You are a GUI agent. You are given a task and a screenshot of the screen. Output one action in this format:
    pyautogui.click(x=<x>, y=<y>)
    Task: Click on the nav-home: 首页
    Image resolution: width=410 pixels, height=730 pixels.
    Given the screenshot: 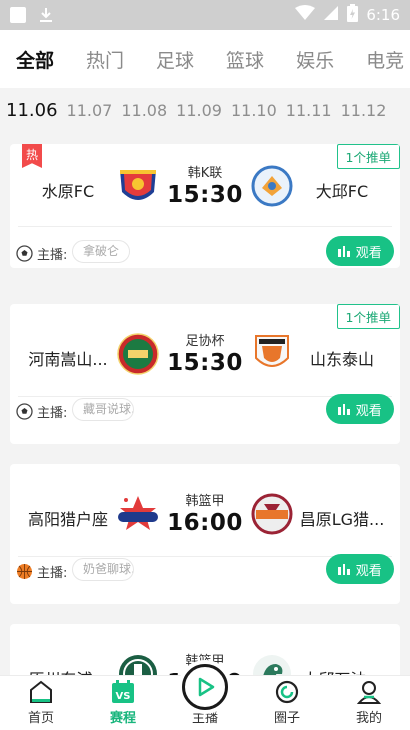 What is the action you would take?
    pyautogui.click(x=41, y=703)
    